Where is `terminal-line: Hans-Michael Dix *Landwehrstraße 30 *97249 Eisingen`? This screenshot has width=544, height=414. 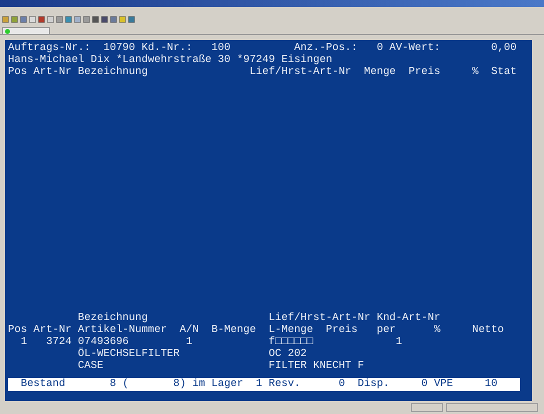
terminal-line: Hans-Michael Dix *Landwehrstraße 30 *97249 Eisingen is located at coordinates (171, 60).